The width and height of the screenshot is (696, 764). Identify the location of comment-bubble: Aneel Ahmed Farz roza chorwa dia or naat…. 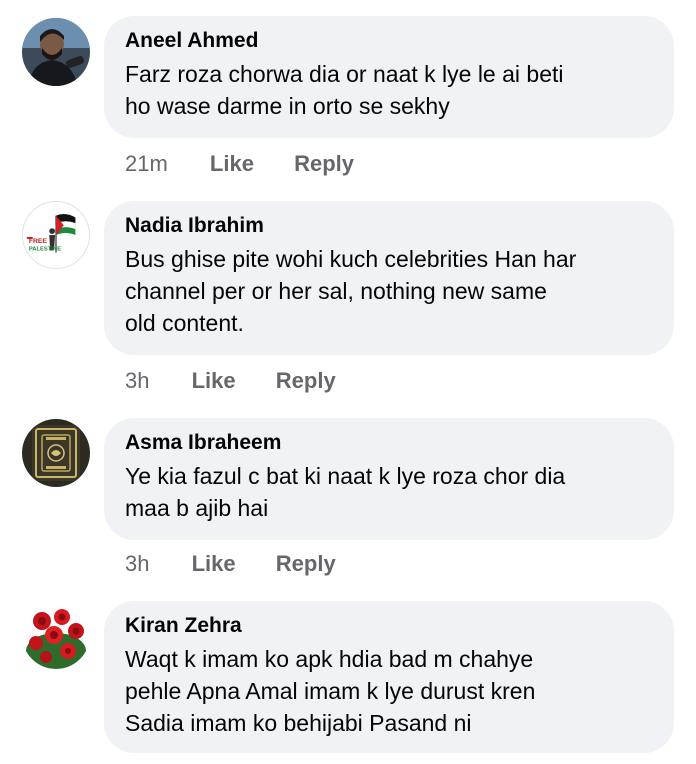
(389, 77).